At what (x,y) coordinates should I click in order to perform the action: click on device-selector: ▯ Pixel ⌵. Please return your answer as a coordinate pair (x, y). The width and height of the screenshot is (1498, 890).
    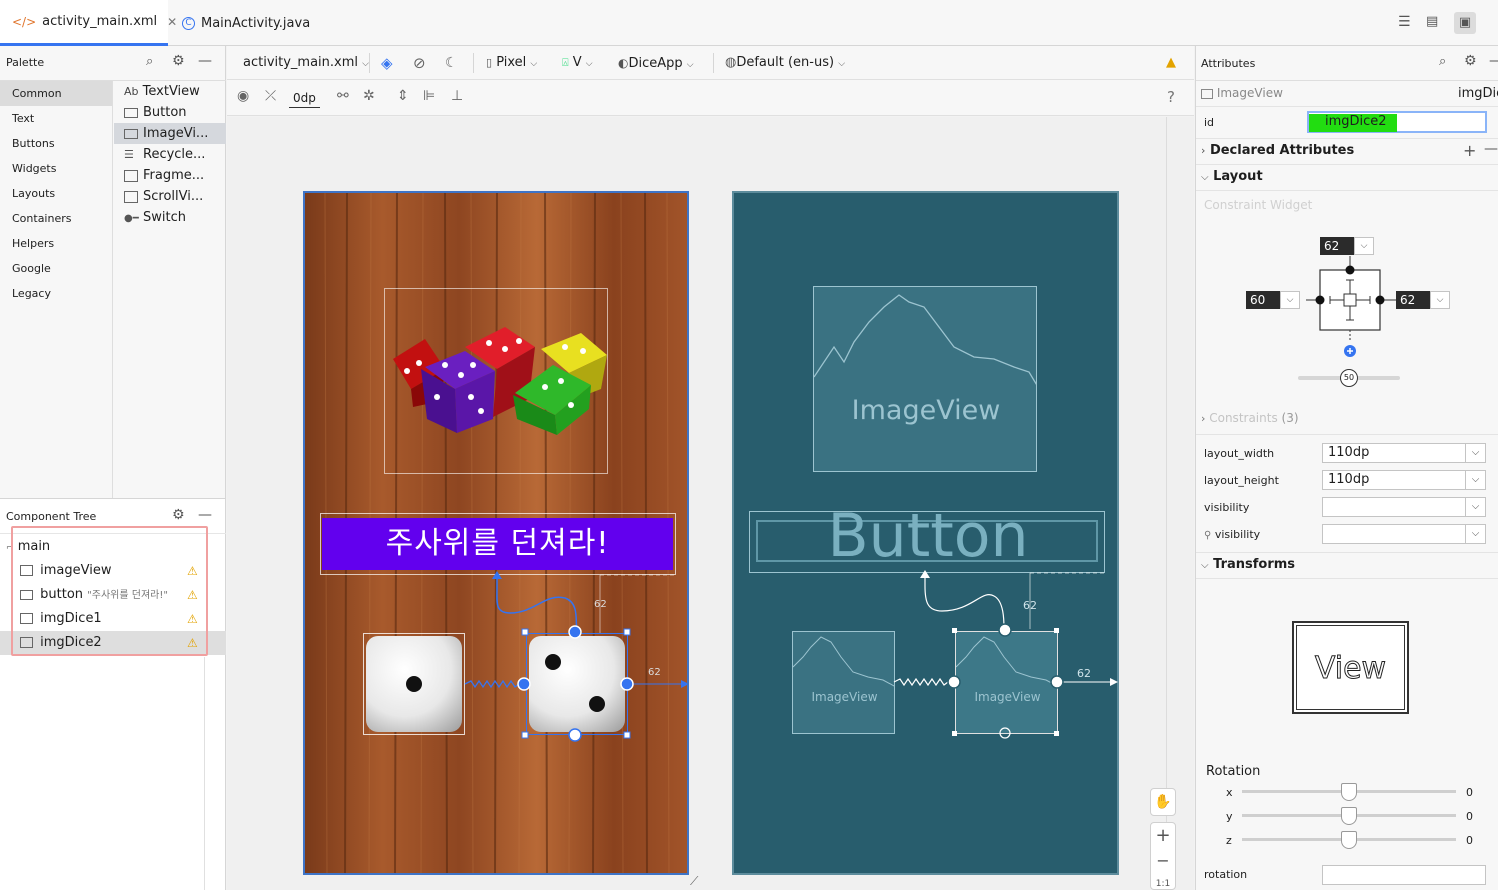
    Looking at the image, I should click on (511, 63).